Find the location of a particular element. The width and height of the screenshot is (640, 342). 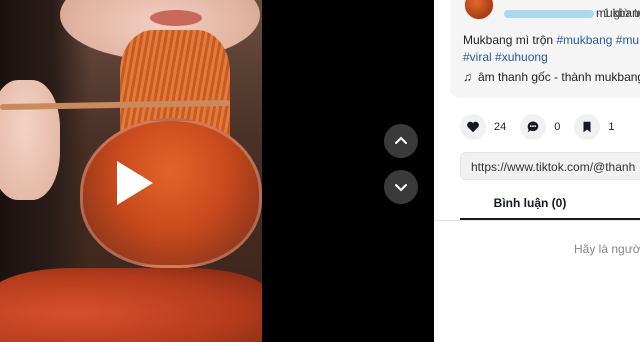

hashtag-link: #mukbang is located at coordinates (584, 40).